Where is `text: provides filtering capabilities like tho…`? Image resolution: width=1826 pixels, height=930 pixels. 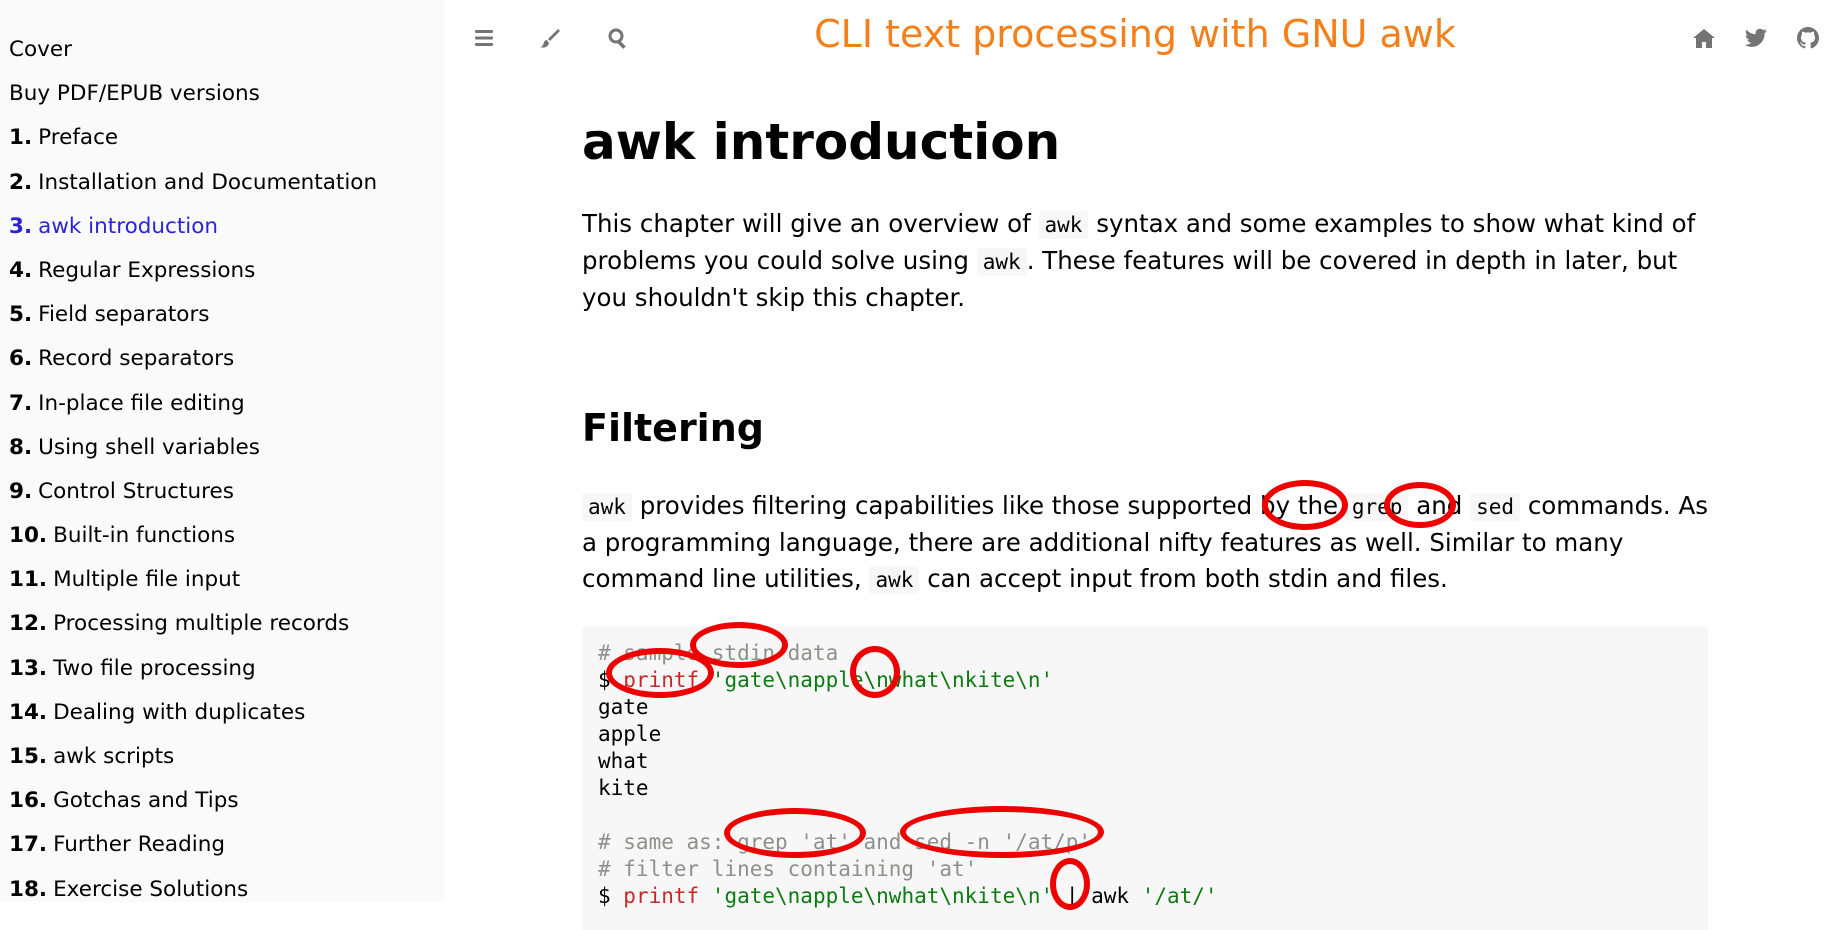 text: provides filtering capabilities like tho… is located at coordinates (988, 505).